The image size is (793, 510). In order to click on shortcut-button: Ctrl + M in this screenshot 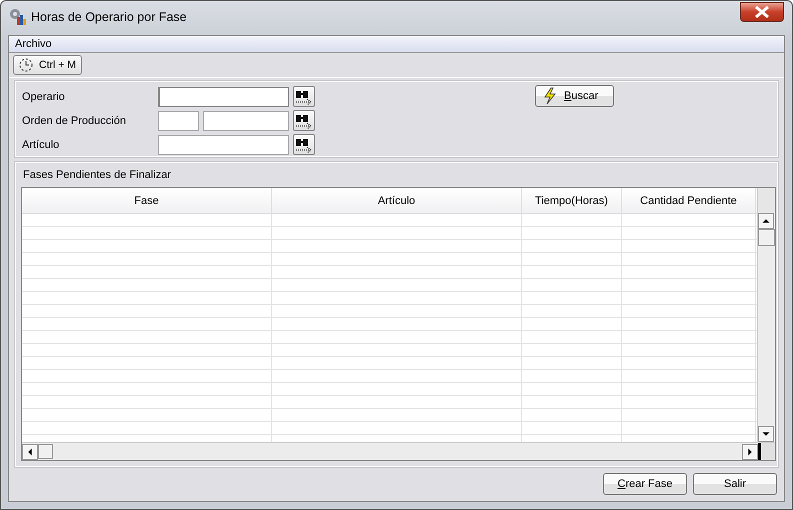, I will do `click(47, 65)`.